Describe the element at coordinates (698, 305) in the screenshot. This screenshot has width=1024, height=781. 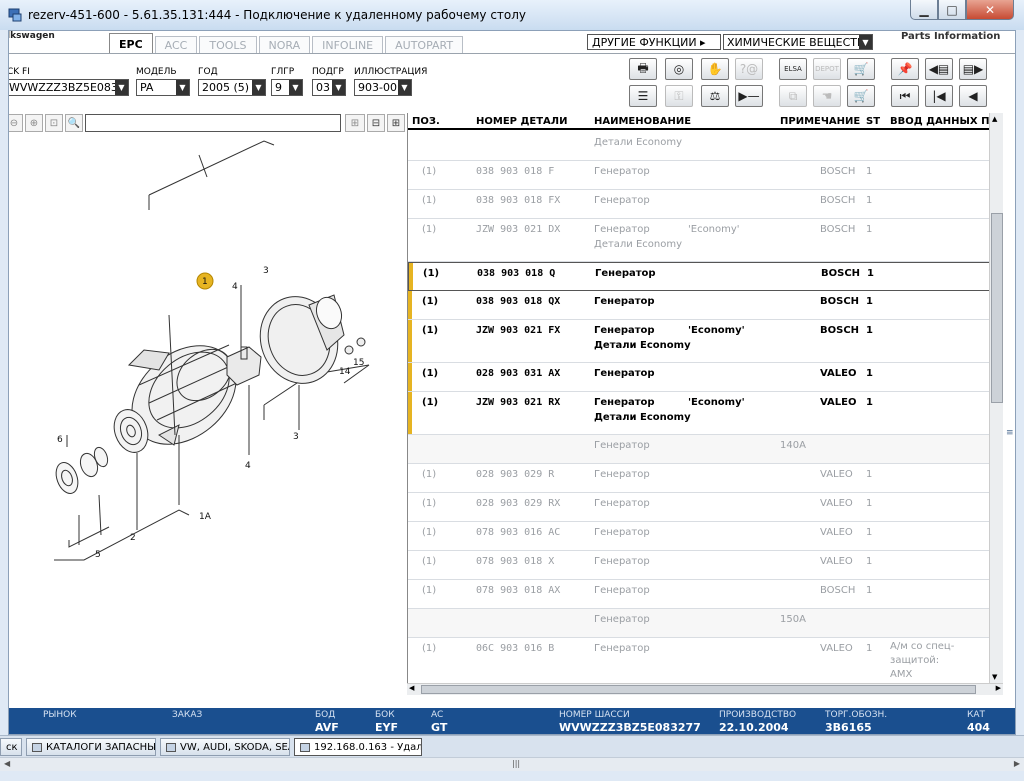
I see `table-row: (1) 038 903 018 QX Генератор BOSCH 1` at that location.